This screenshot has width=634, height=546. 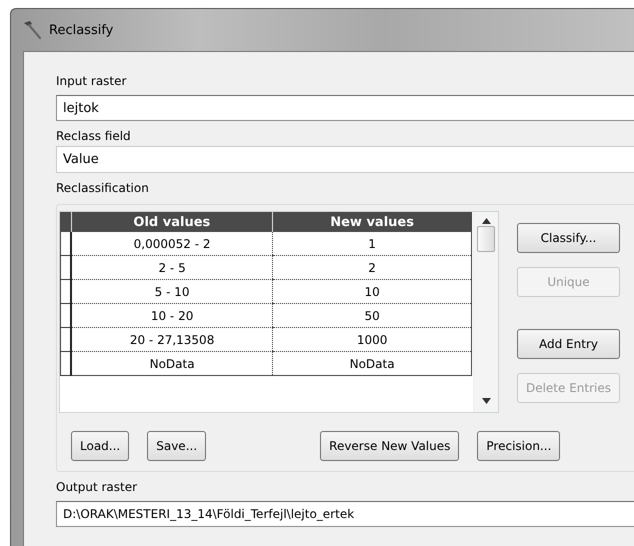 What do you see at coordinates (486, 401) in the screenshot?
I see `scroll-down-icon` at bounding box center [486, 401].